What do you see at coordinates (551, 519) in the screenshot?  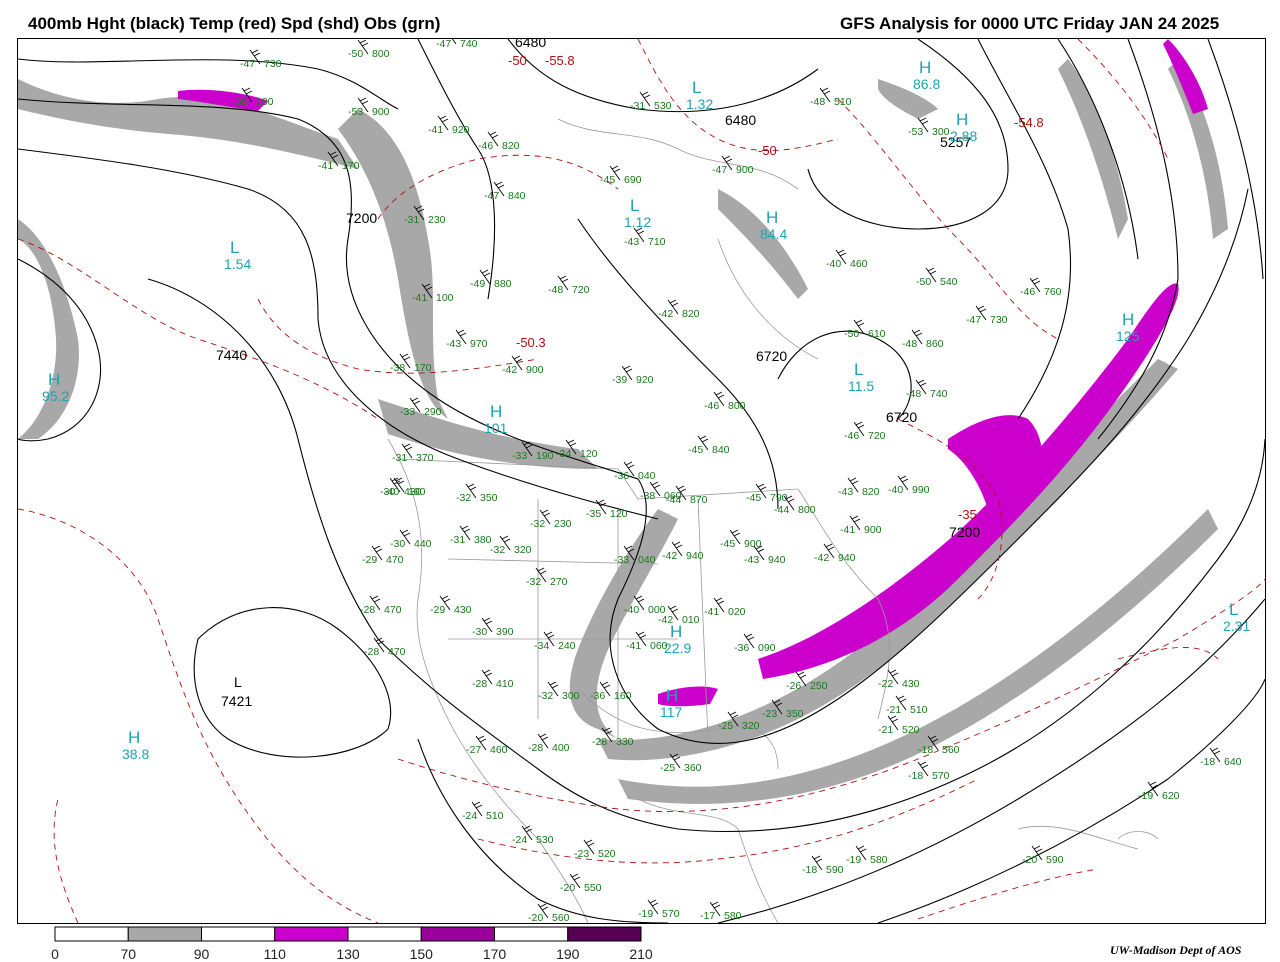 I see `station-observation: -32 230` at bounding box center [551, 519].